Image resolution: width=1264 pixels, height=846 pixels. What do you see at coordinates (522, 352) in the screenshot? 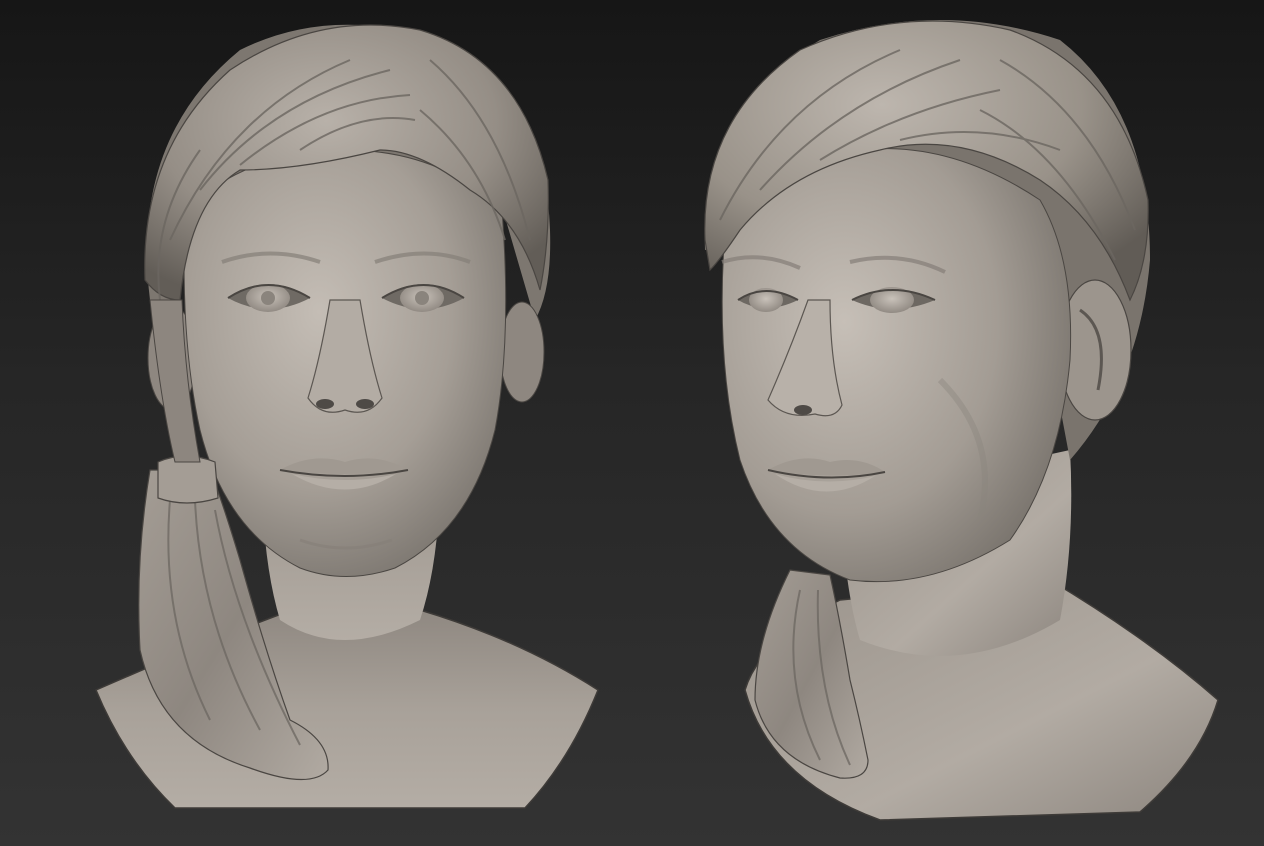
I see `front-bust-right-ear` at bounding box center [522, 352].